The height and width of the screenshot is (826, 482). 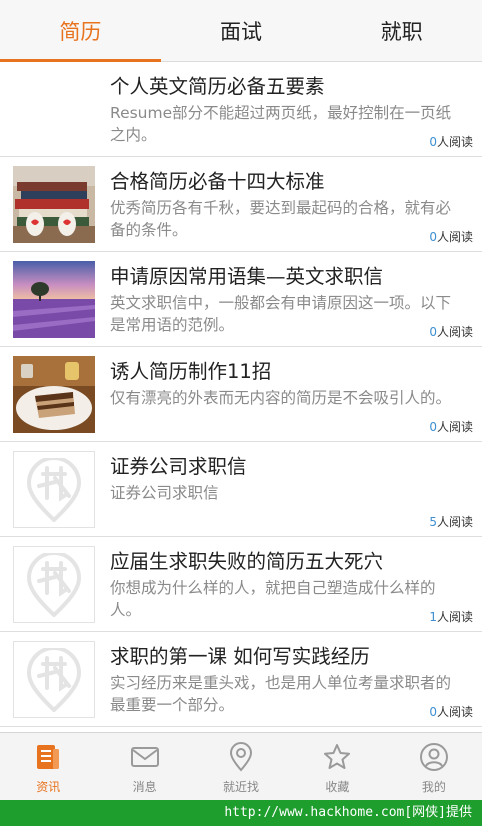 What do you see at coordinates (433, 757) in the screenshot?
I see `user-icon` at bounding box center [433, 757].